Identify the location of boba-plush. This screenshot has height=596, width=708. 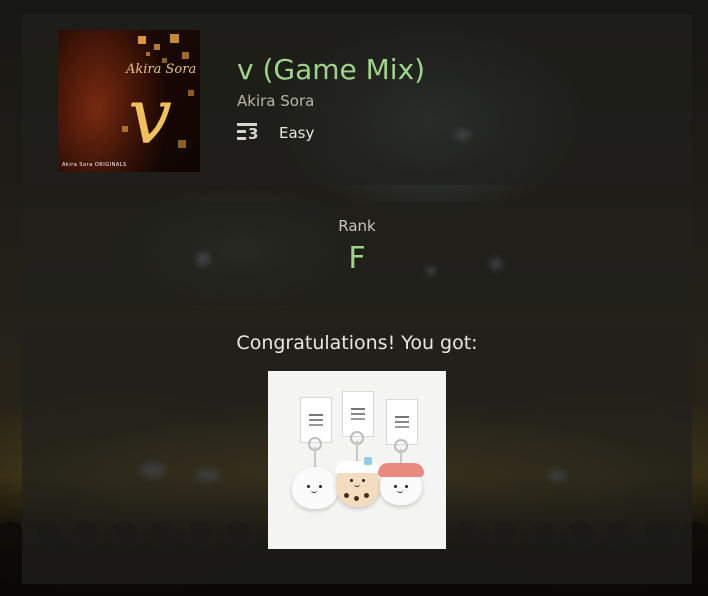
(358, 482).